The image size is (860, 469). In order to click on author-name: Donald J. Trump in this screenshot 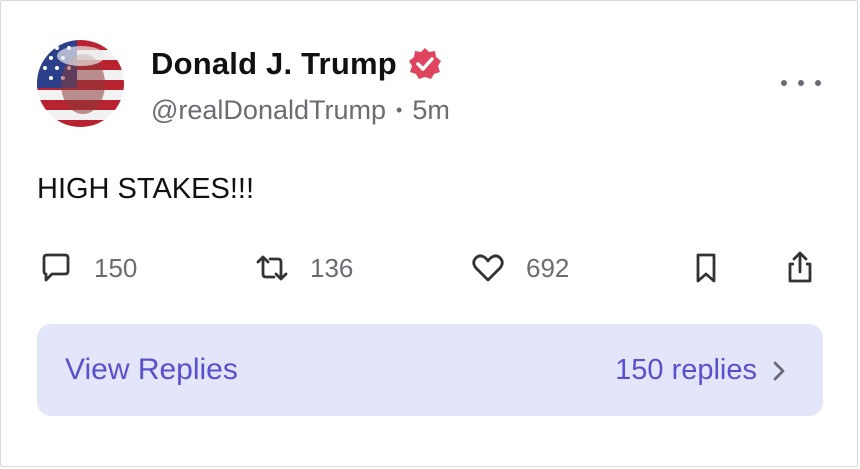, I will do `click(274, 64)`.